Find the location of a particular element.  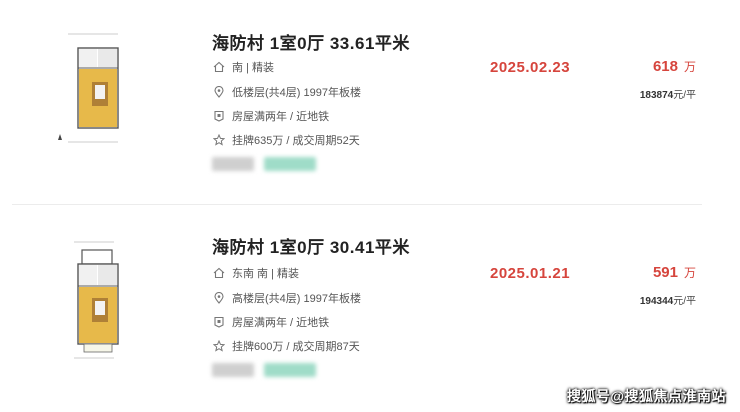

watermark: 搜狐号@搜狐焦点淮南站 is located at coordinates (646, 396).